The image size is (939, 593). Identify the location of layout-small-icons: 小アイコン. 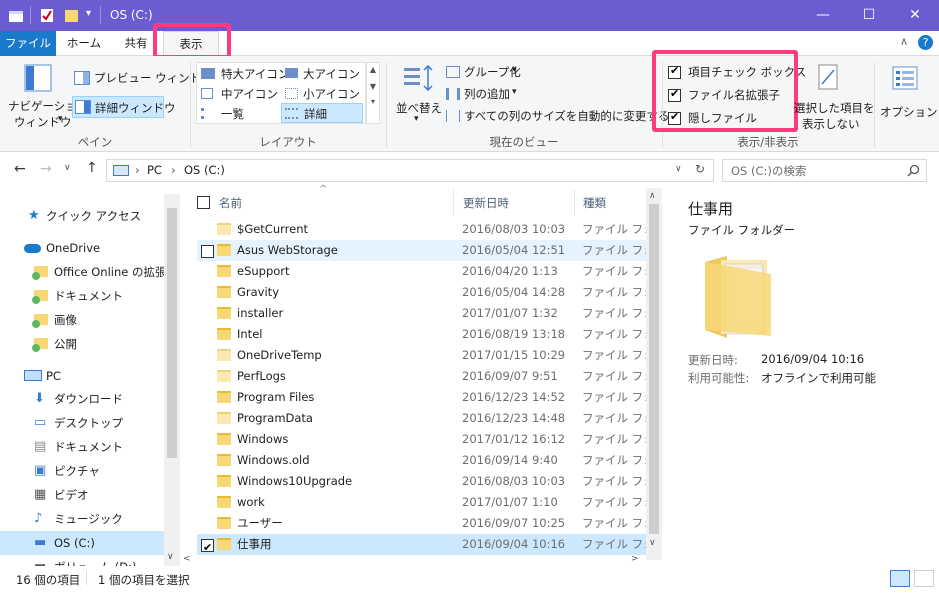
(324, 94).